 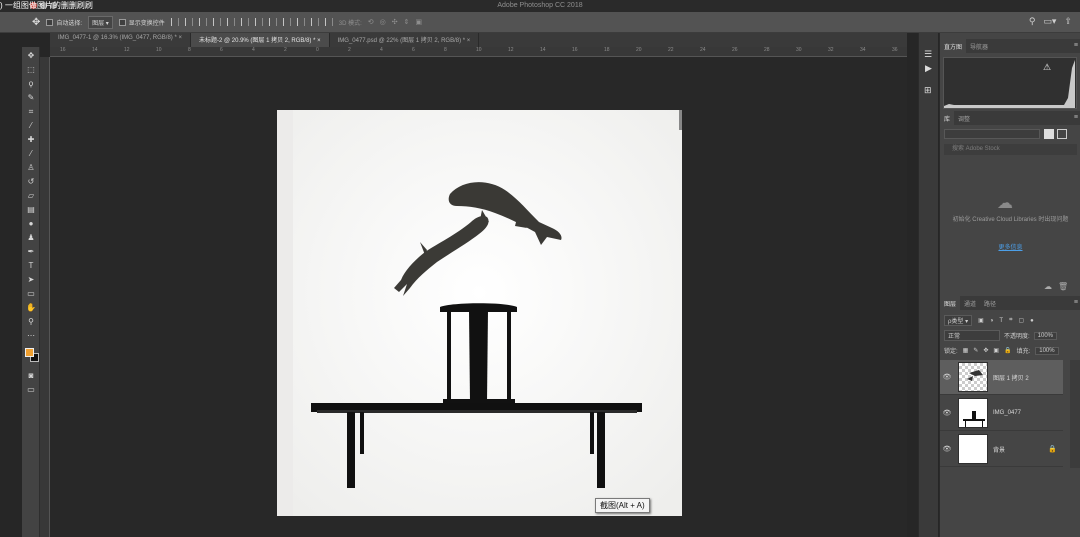 I want to click on align-bottom-icon, so click(x=202, y=22).